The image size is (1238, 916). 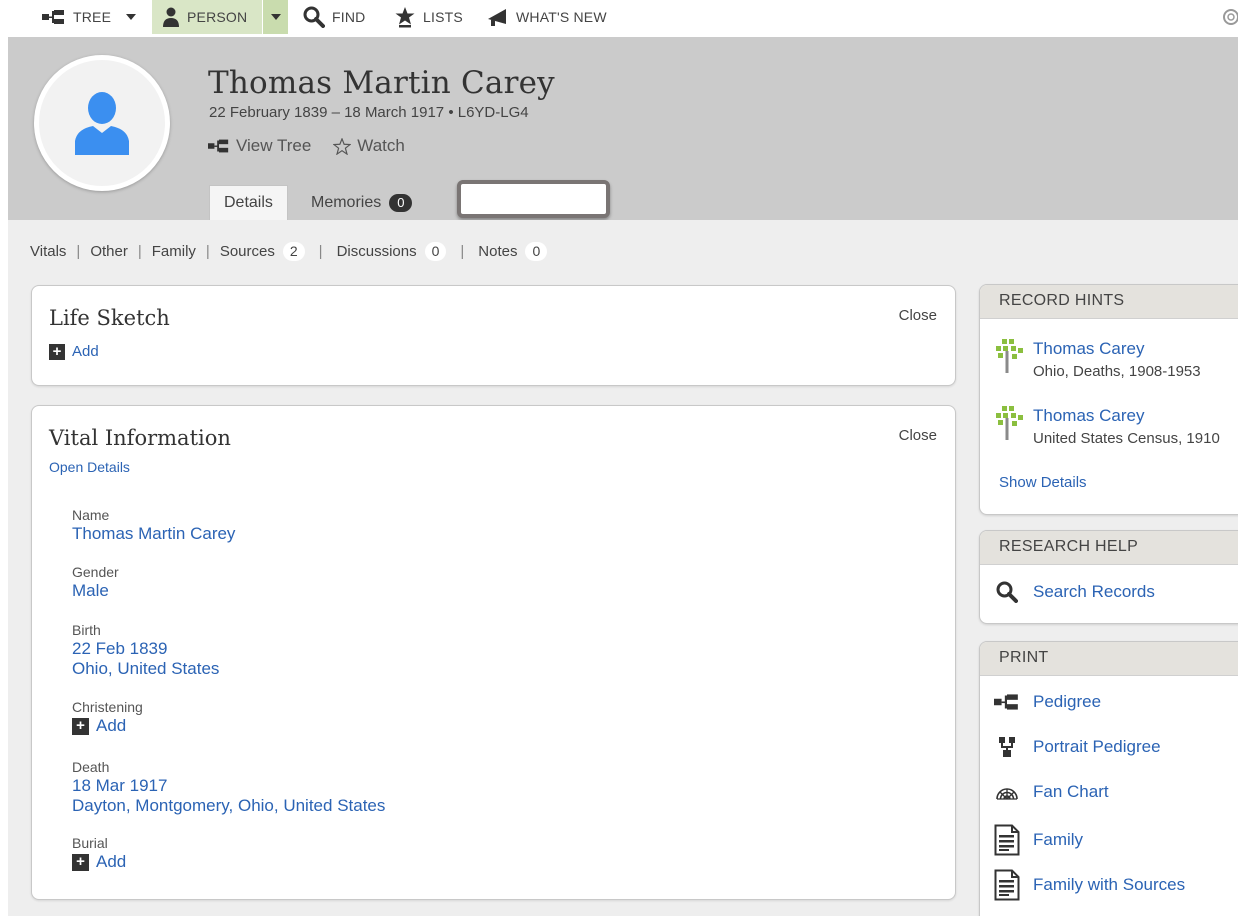 I want to click on burial-add-label: Add, so click(x=111, y=861).